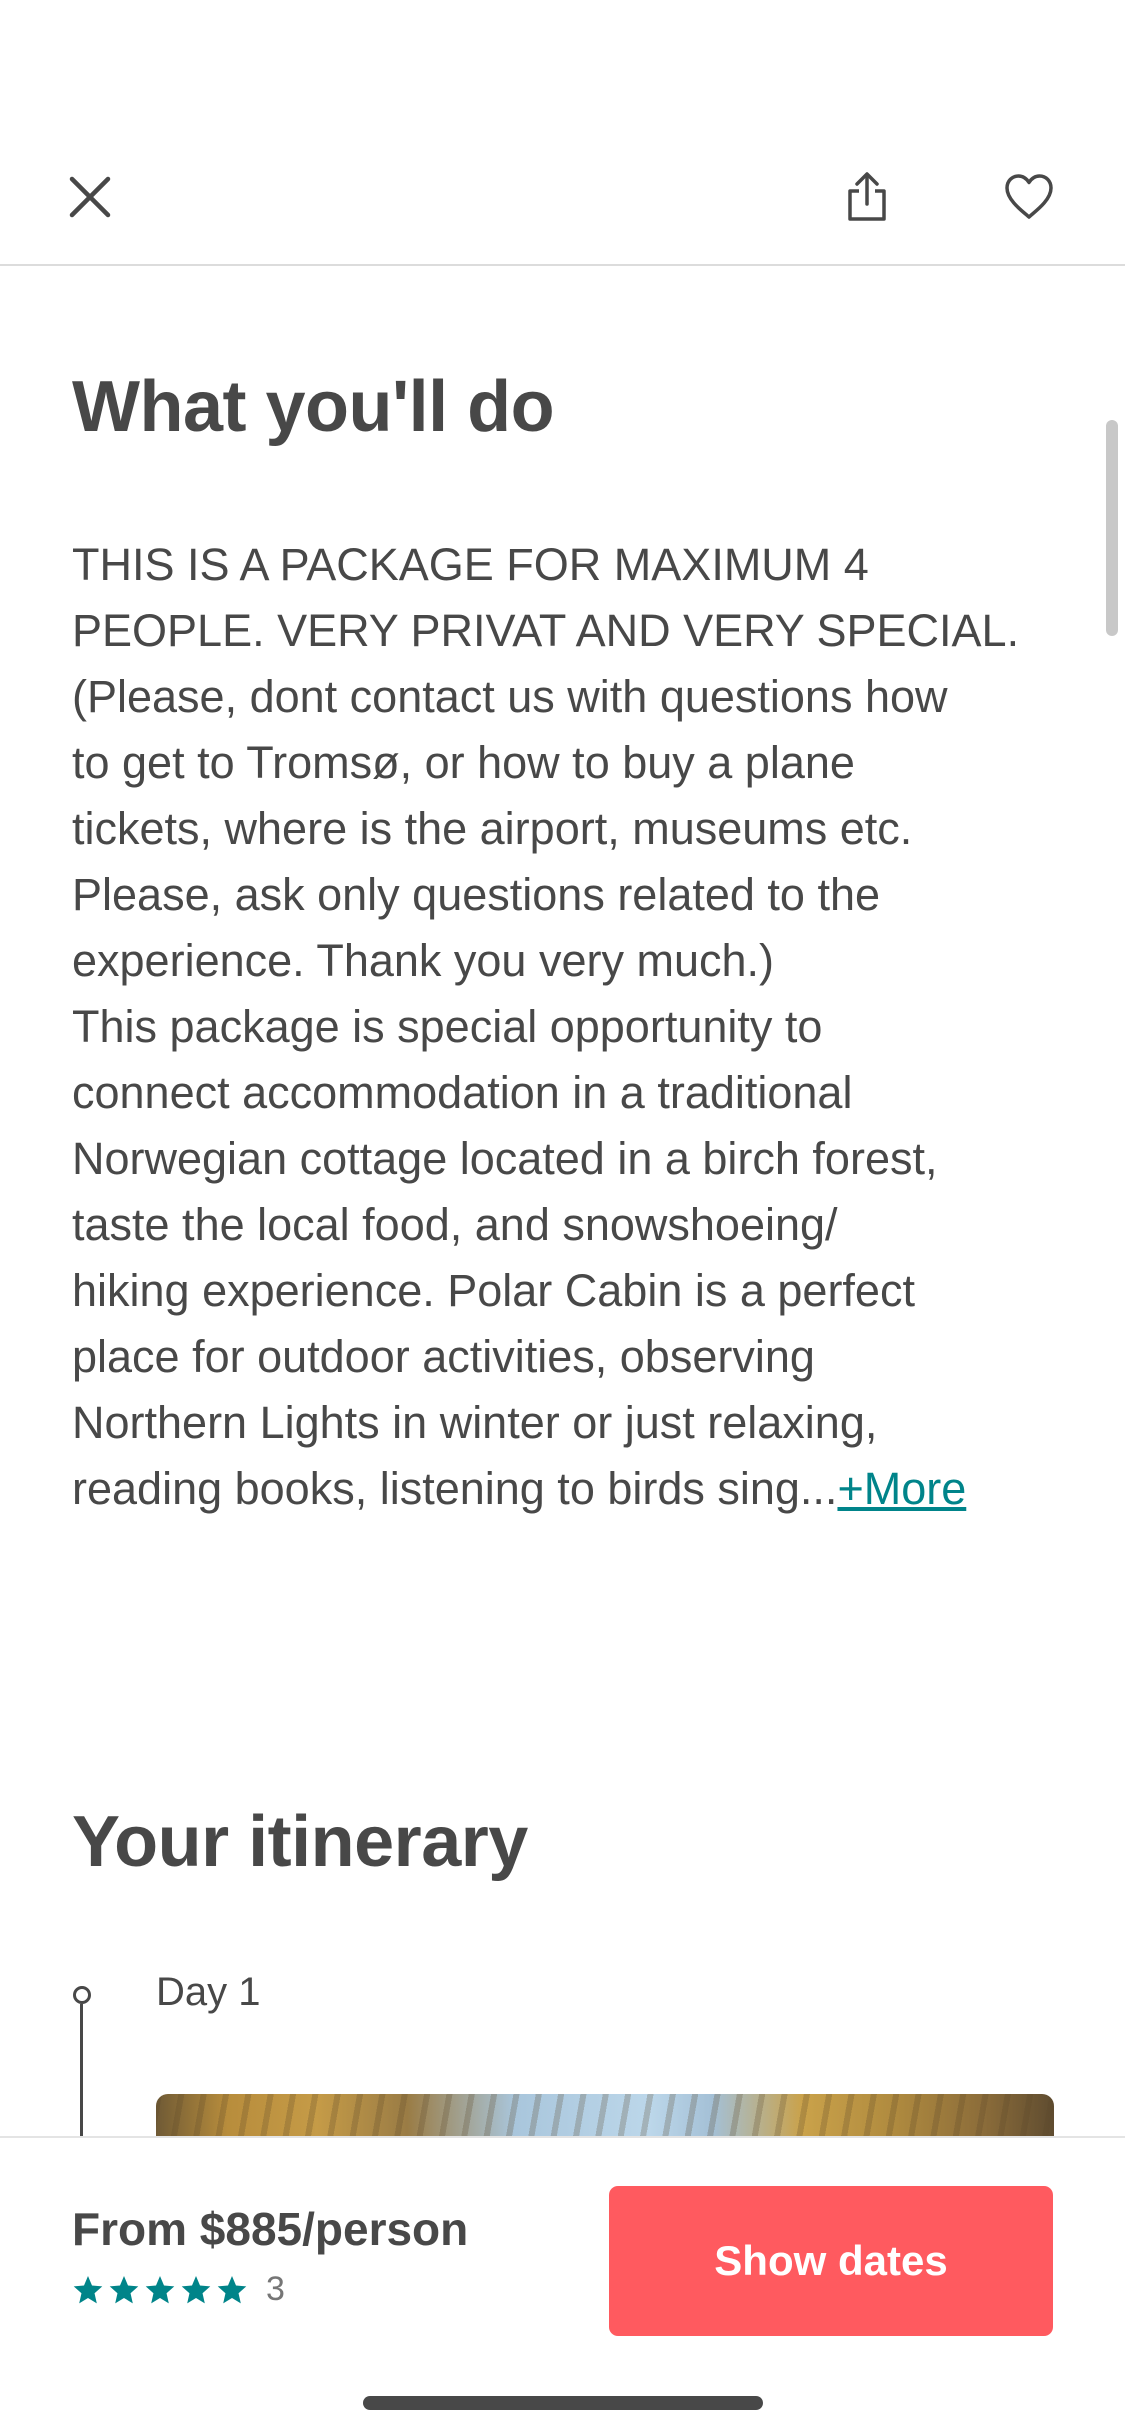 The height and width of the screenshot is (2436, 1125). I want to click on day-label: Day 1, so click(208, 1992).